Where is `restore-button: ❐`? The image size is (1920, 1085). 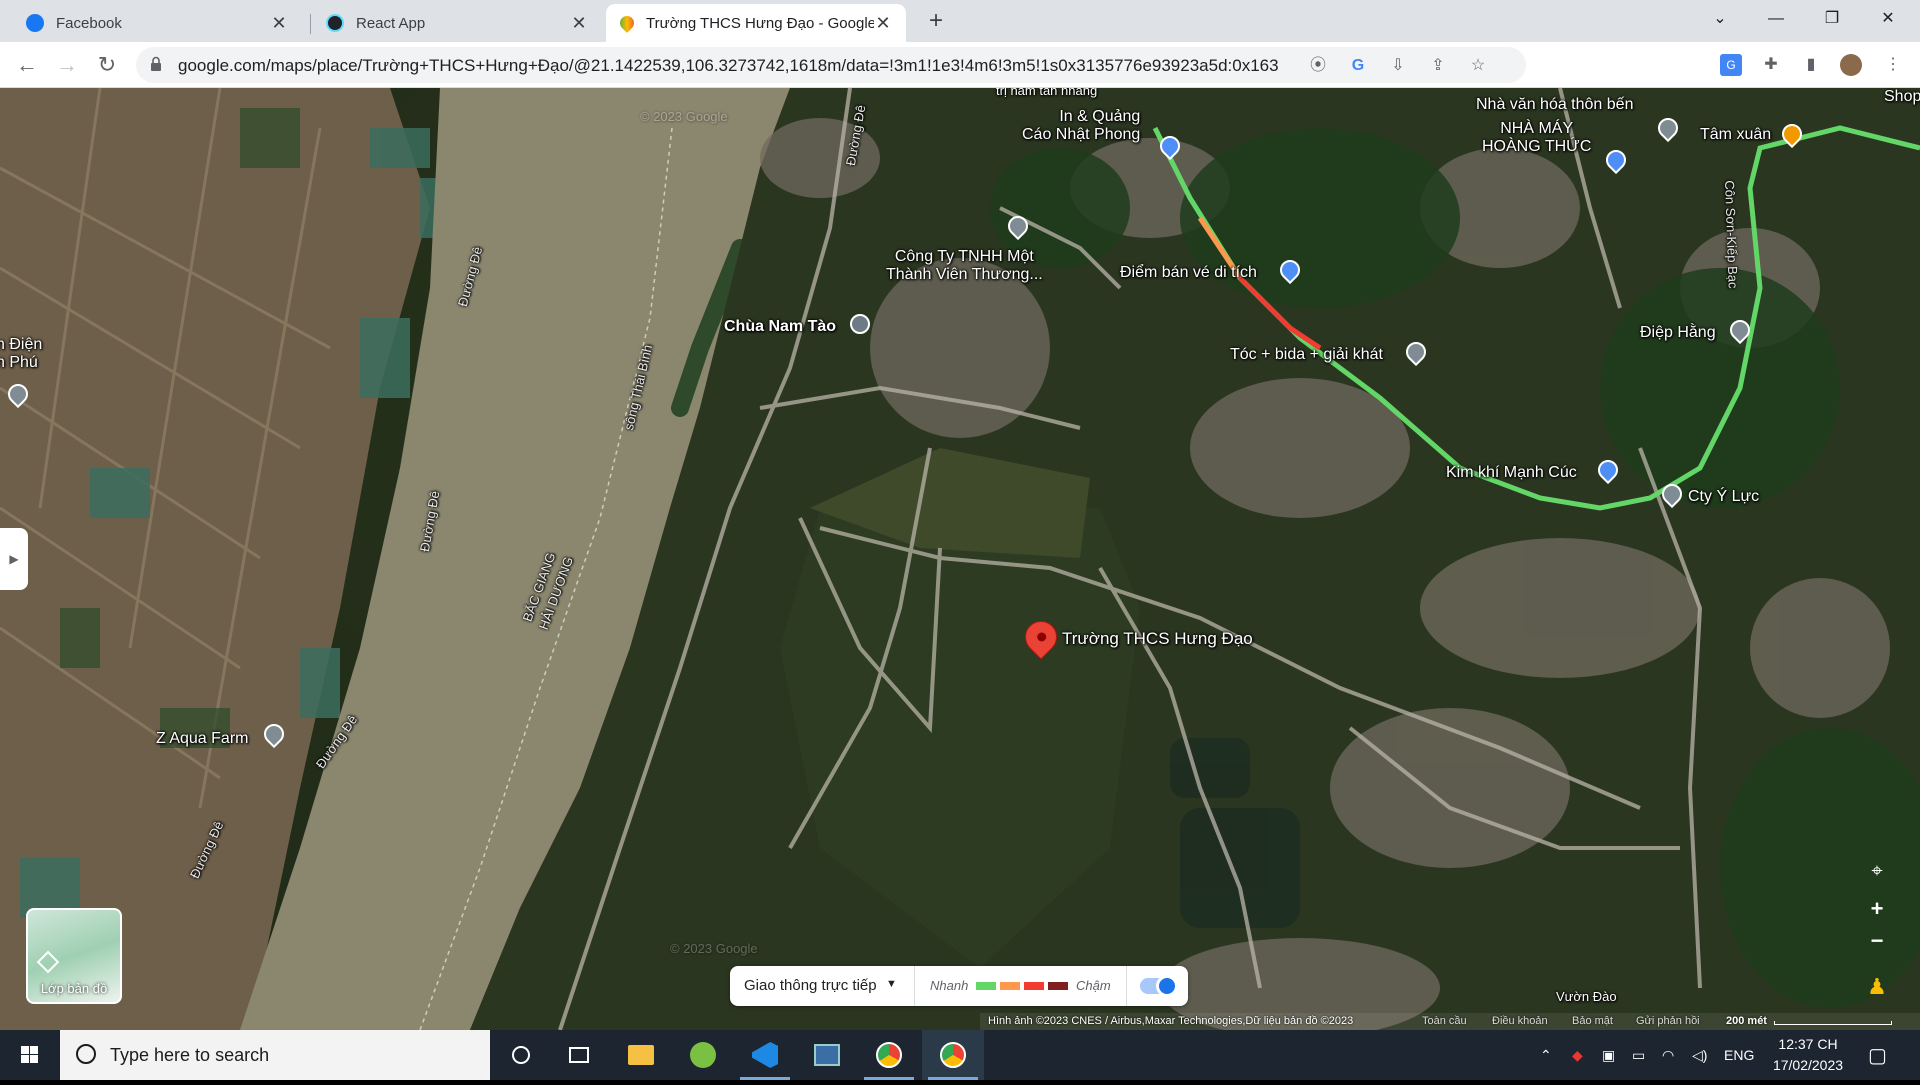
restore-button: ❐ is located at coordinates (1832, 20).